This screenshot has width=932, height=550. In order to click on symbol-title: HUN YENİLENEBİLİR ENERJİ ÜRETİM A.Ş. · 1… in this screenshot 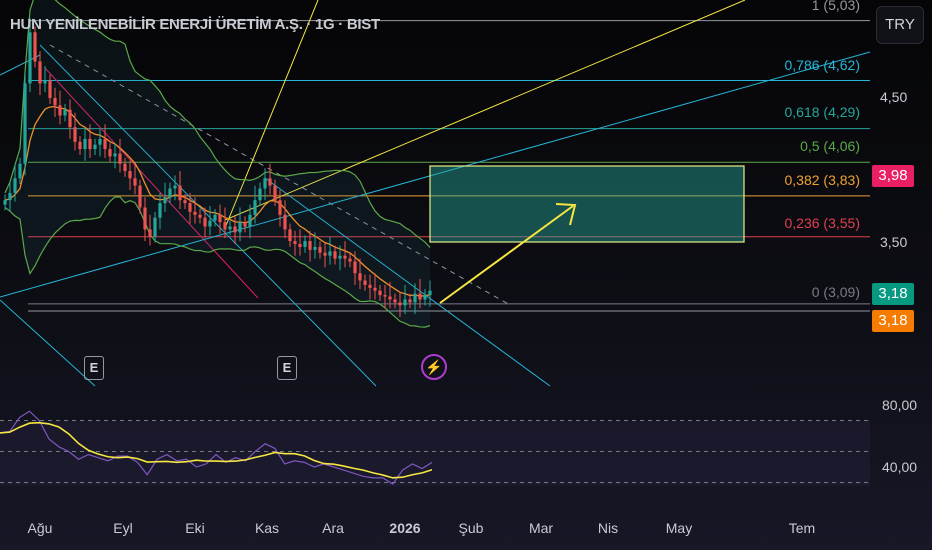, I will do `click(195, 24)`.